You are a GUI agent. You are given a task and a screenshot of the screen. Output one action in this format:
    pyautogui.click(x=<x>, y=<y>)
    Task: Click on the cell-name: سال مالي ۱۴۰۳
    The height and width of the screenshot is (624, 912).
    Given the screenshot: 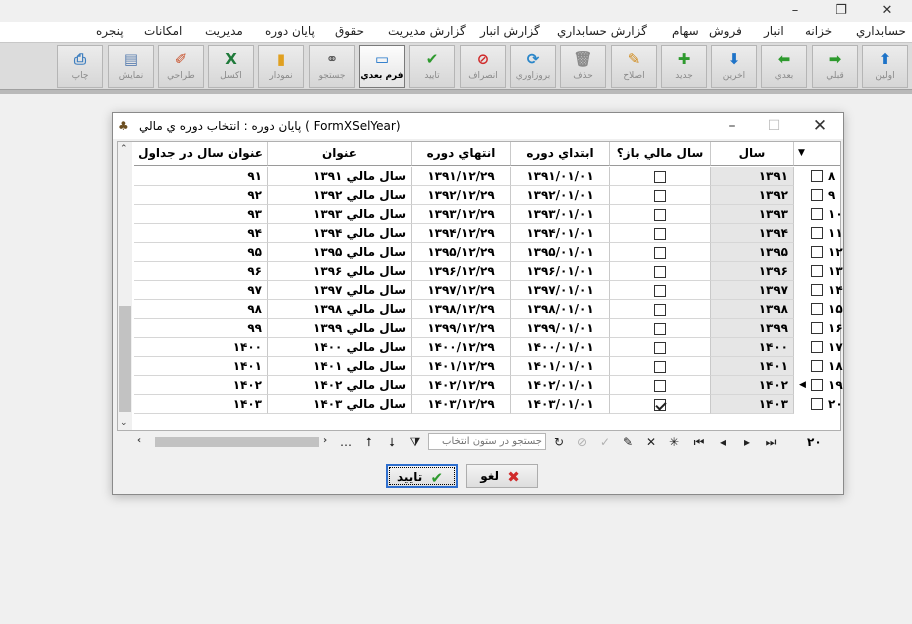 What is the action you would take?
    pyautogui.click(x=340, y=404)
    